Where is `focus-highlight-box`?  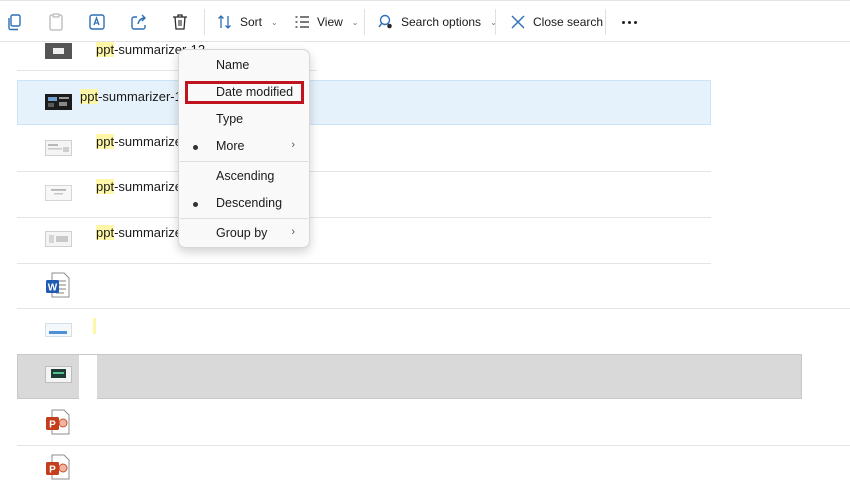 focus-highlight-box is located at coordinates (244, 92).